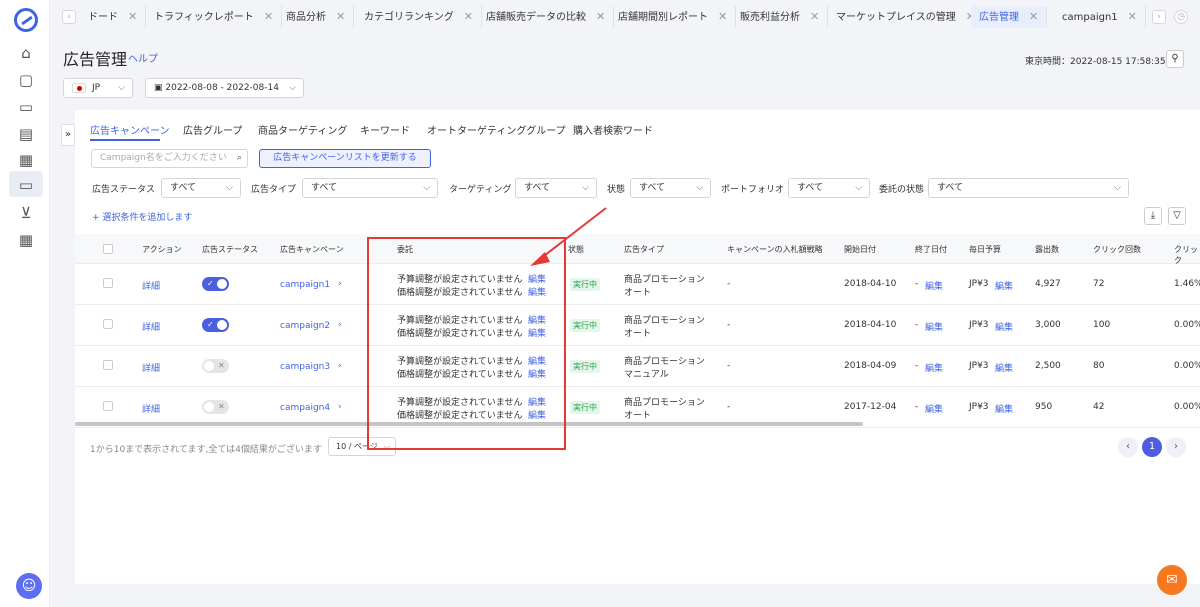 This screenshot has width=1200, height=607. I want to click on annotation-arrow, so click(568, 236).